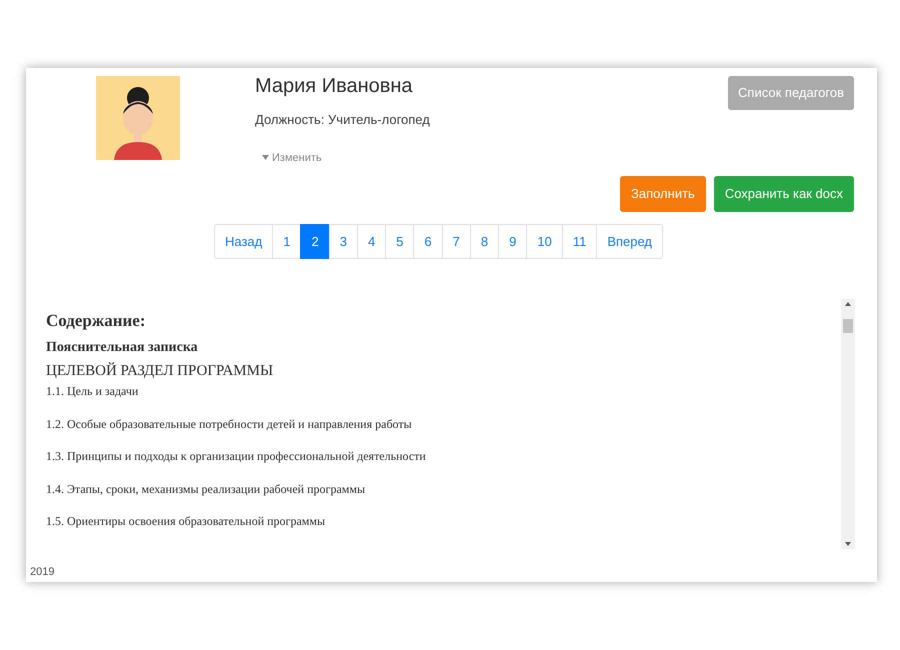 Image resolution: width=900 pixels, height=650 pixels. I want to click on page-link: 10, so click(544, 242).